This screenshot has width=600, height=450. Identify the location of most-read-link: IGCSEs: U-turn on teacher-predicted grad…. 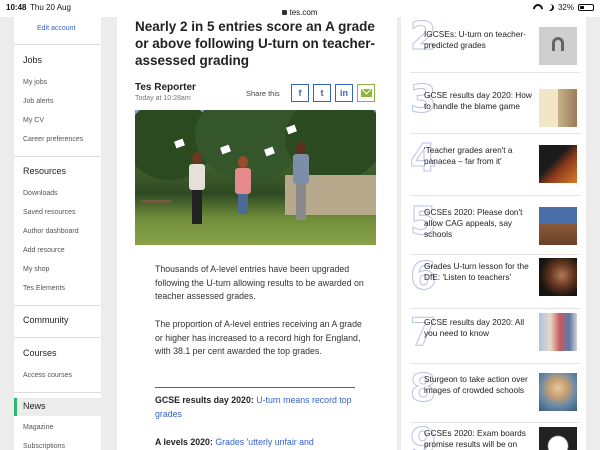
(480, 40).